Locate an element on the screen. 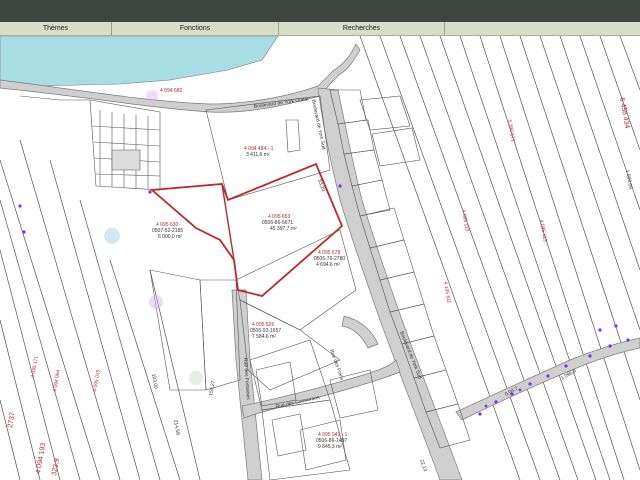 The image size is (640, 480). svg-text: 0506-86-1407 is located at coordinates (331, 441).